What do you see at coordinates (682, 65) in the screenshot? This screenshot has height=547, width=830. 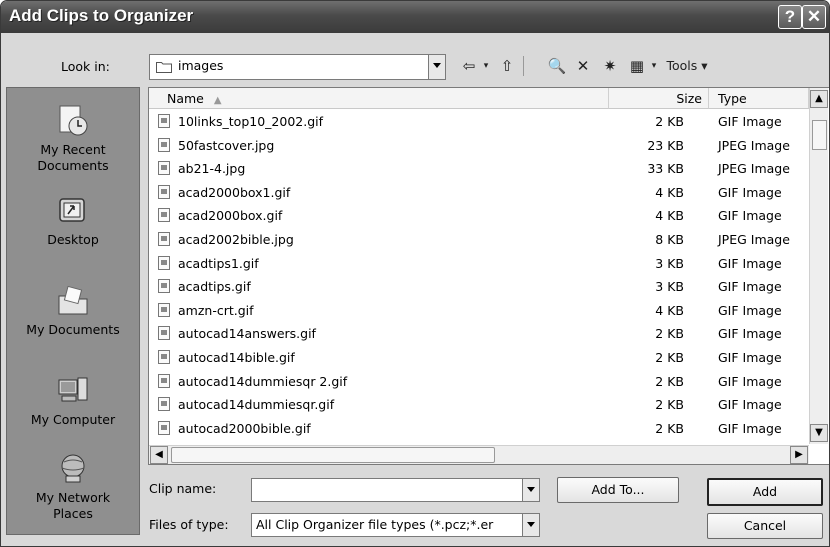 I see `tools-label: Tools` at bounding box center [682, 65].